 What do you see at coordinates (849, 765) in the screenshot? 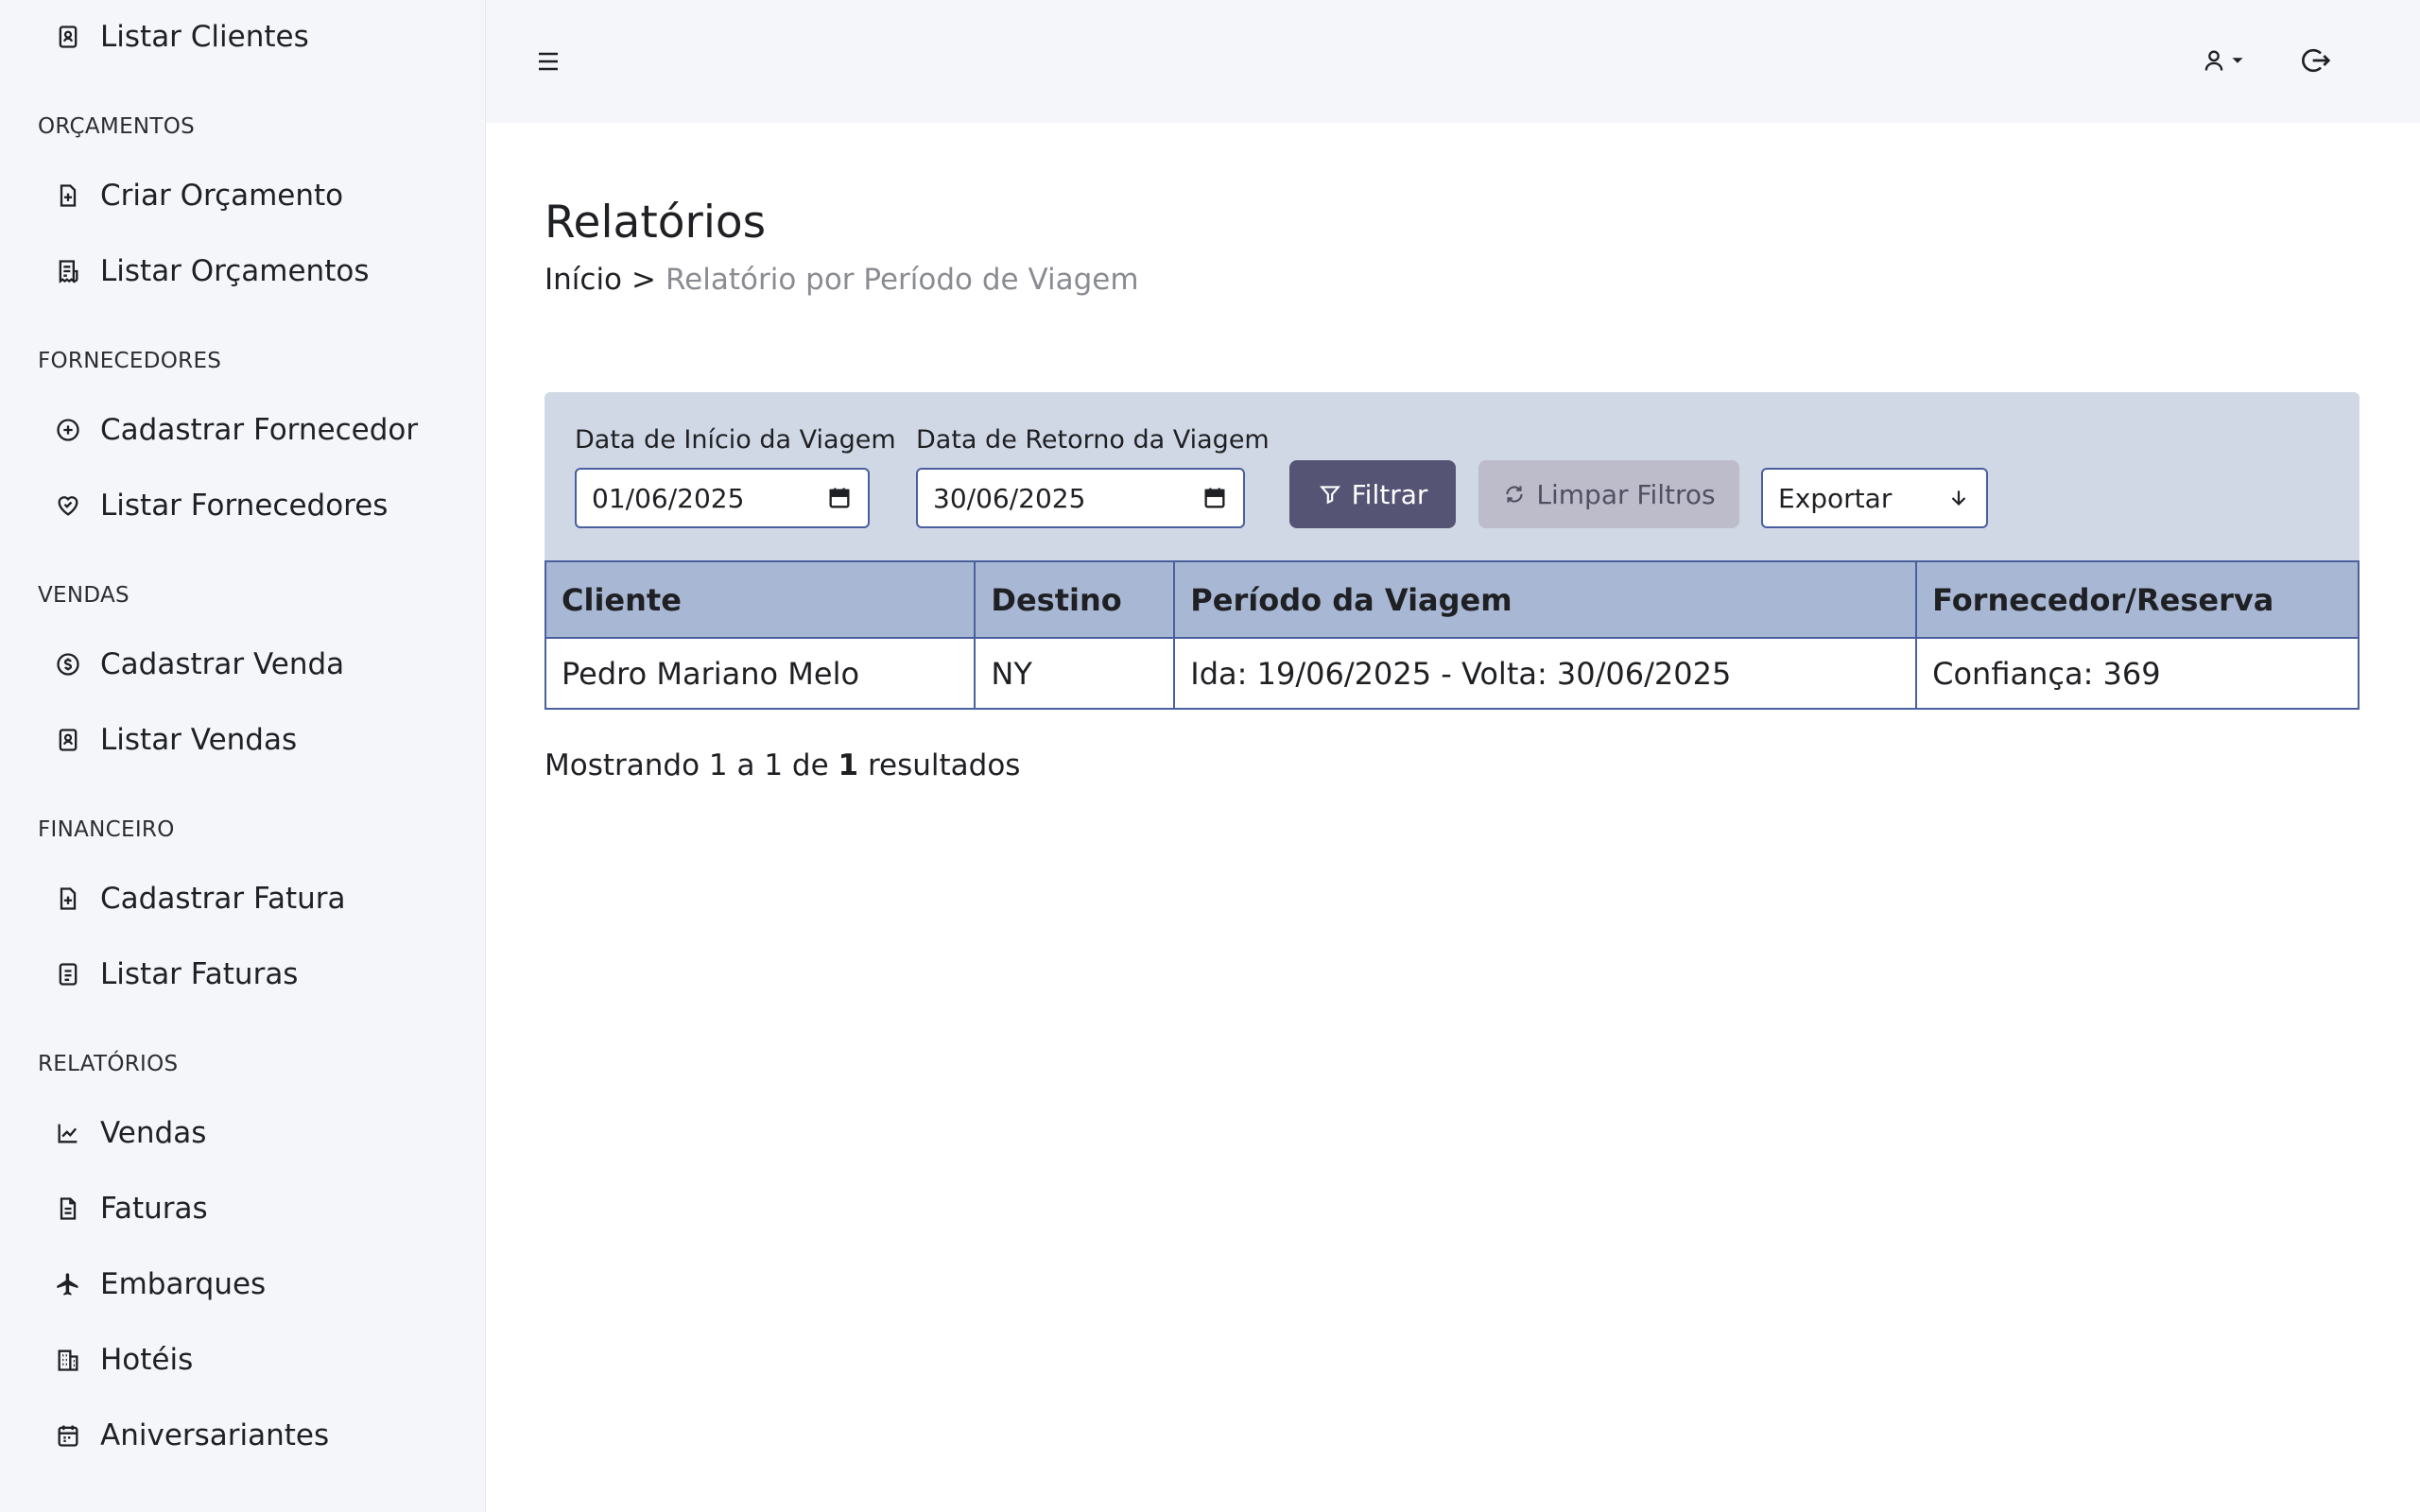
I see `results-total: 1` at bounding box center [849, 765].